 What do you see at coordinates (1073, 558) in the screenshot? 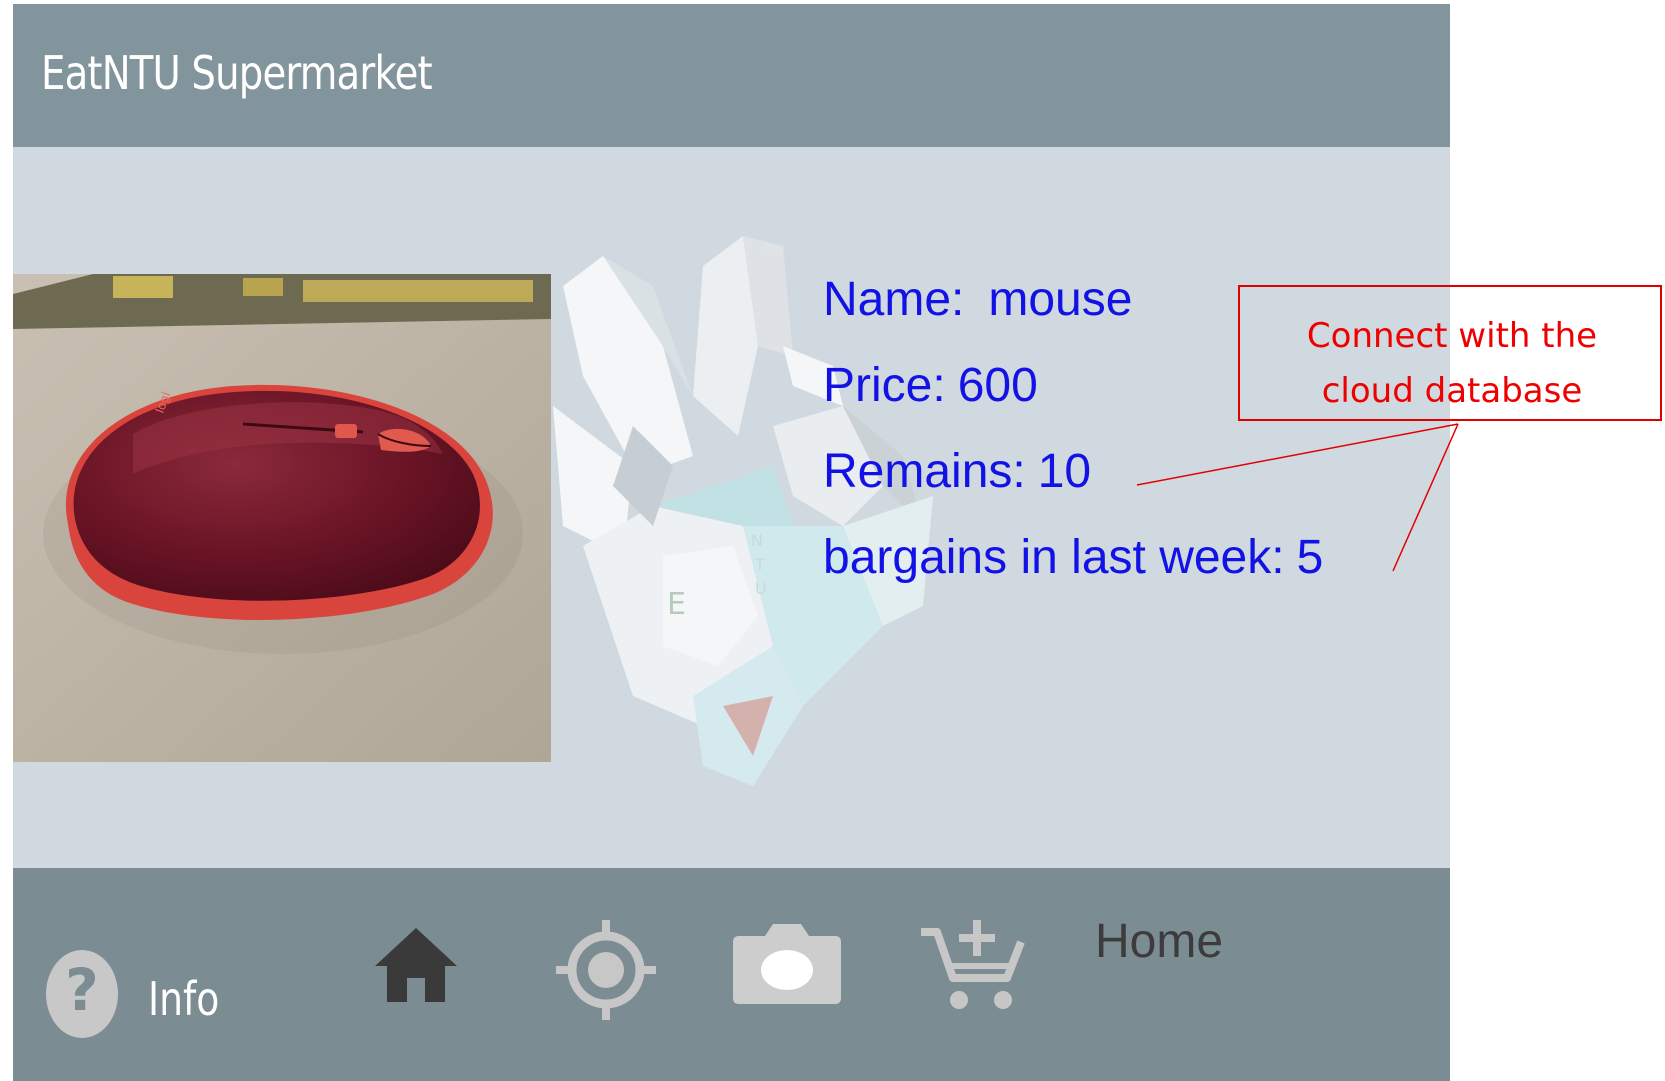
I see `product-bargains-row: bargains in last week: 5` at bounding box center [1073, 558].